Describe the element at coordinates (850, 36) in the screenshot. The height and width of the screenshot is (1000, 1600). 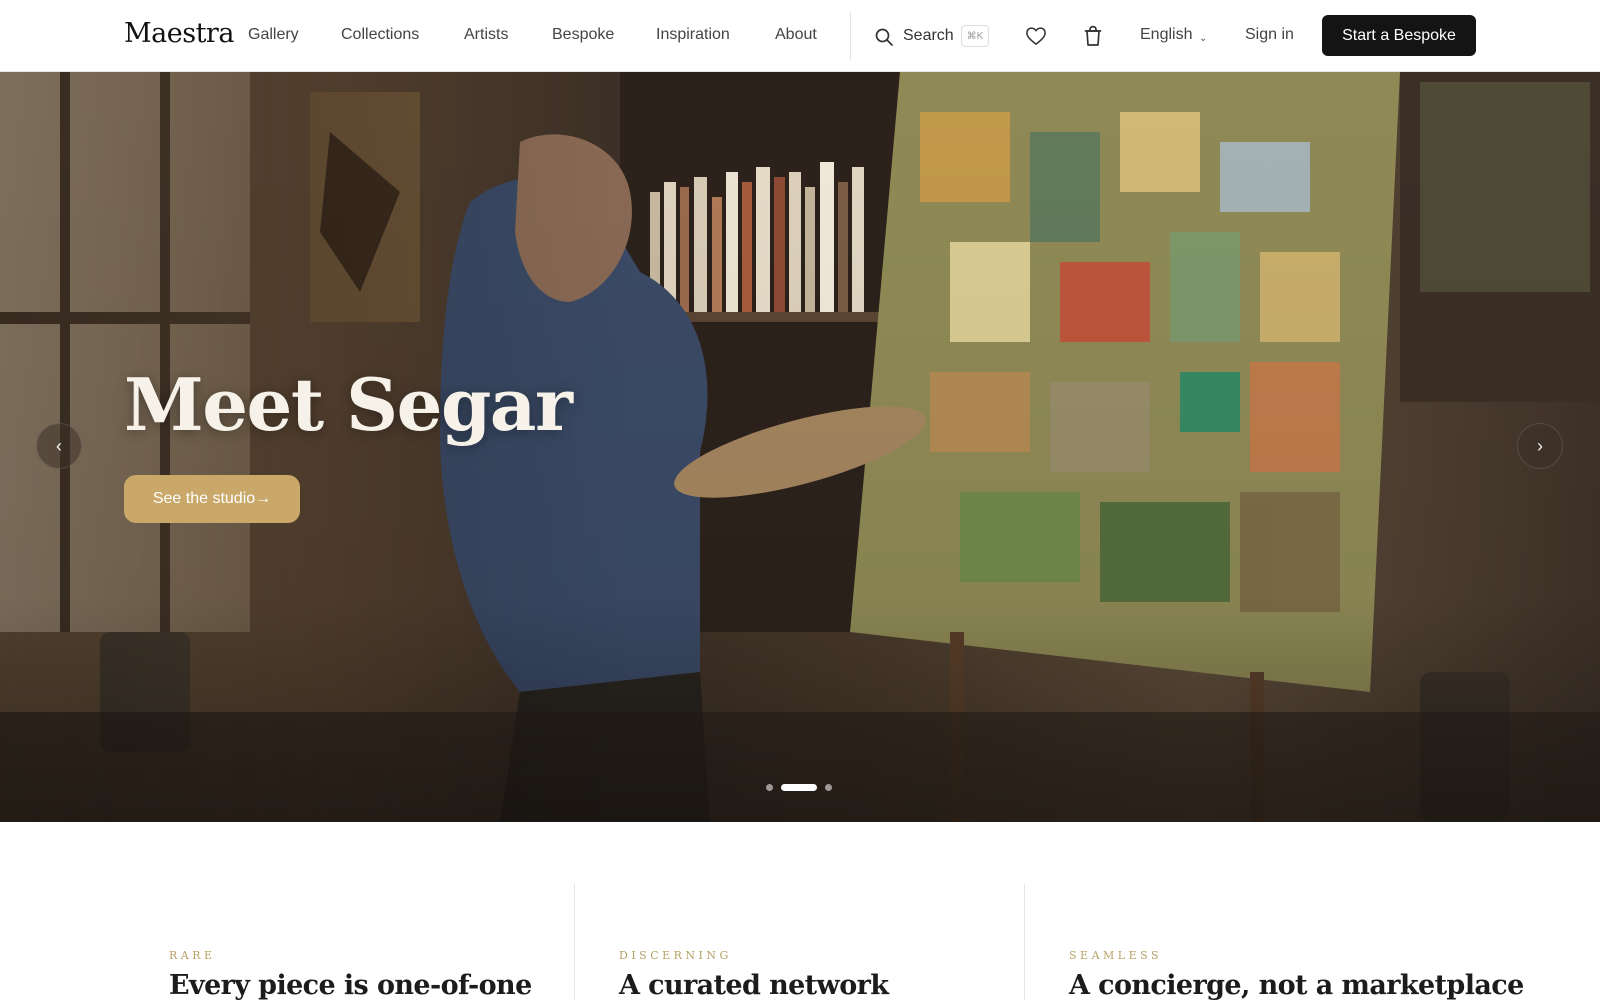
I see `nav-divider` at that location.